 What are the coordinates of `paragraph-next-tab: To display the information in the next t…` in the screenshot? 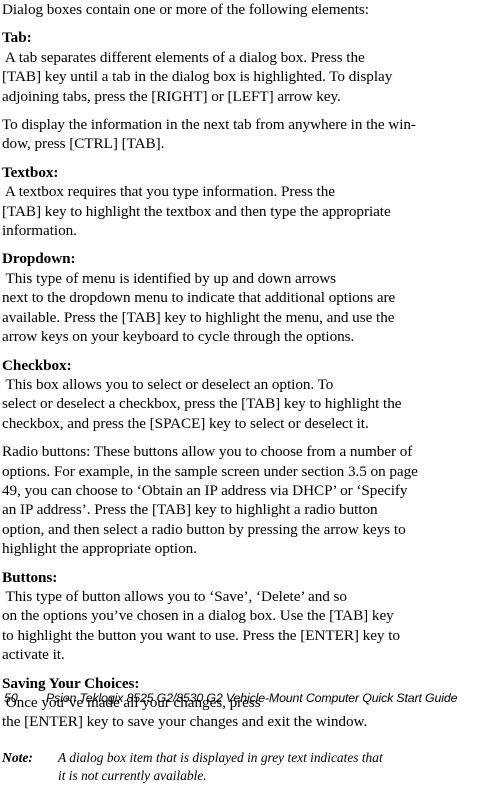 It's located at (250, 134).